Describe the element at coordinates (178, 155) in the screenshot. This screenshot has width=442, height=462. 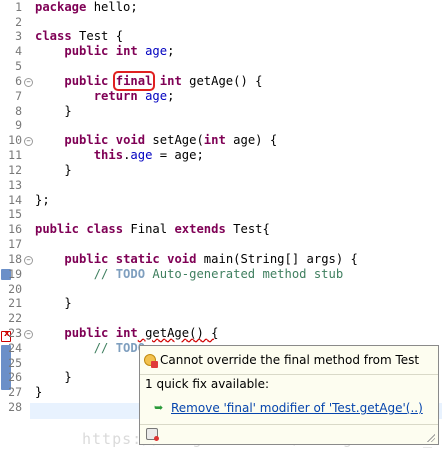
I see `code-text: = age;` at that location.